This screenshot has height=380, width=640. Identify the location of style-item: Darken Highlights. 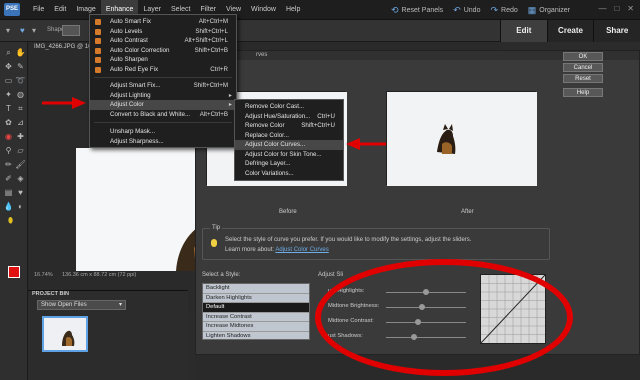
(256, 298).